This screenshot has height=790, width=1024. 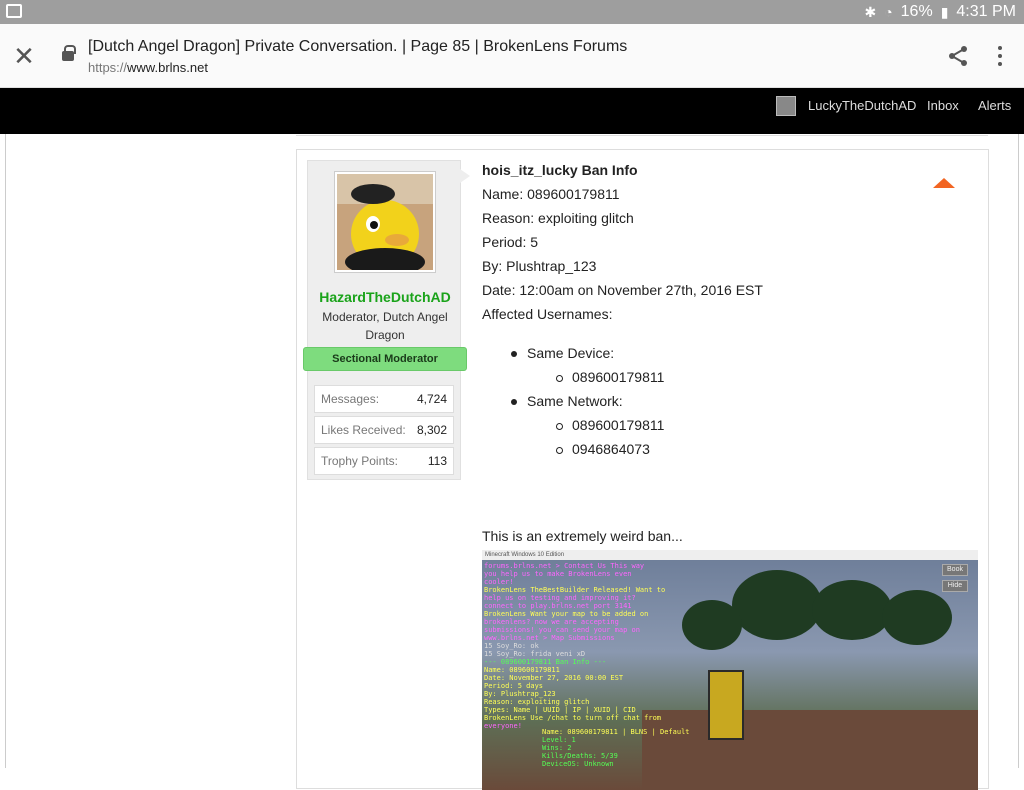 I want to click on list-item: 0946864073, so click(x=603, y=449).